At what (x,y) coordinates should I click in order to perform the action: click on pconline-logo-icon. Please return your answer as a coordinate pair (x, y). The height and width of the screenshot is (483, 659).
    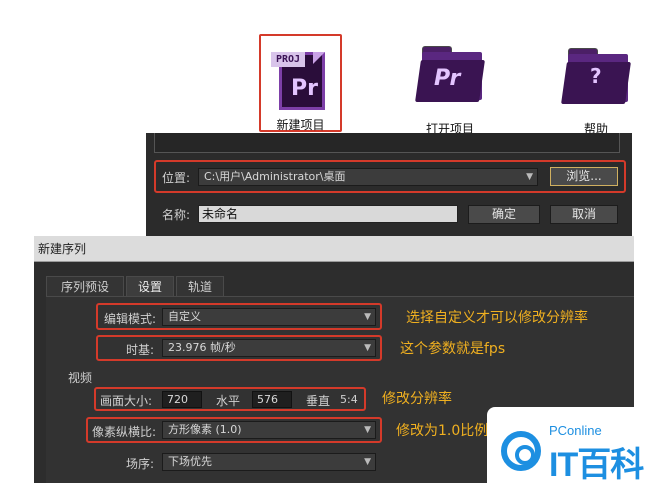
    Looking at the image, I should click on (521, 451).